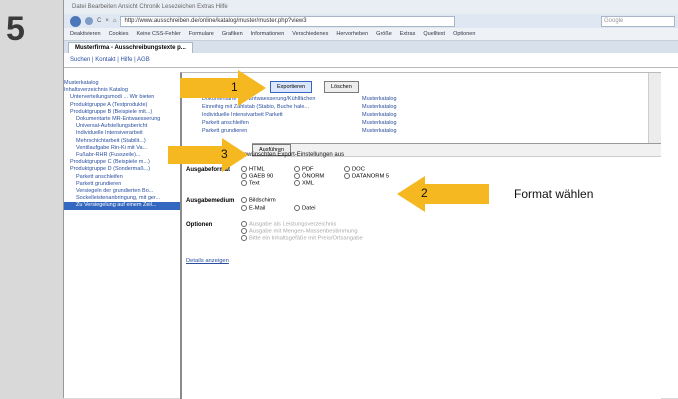  What do you see at coordinates (201, 34) in the screenshot?
I see `bookmark-item: Formulare` at bounding box center [201, 34].